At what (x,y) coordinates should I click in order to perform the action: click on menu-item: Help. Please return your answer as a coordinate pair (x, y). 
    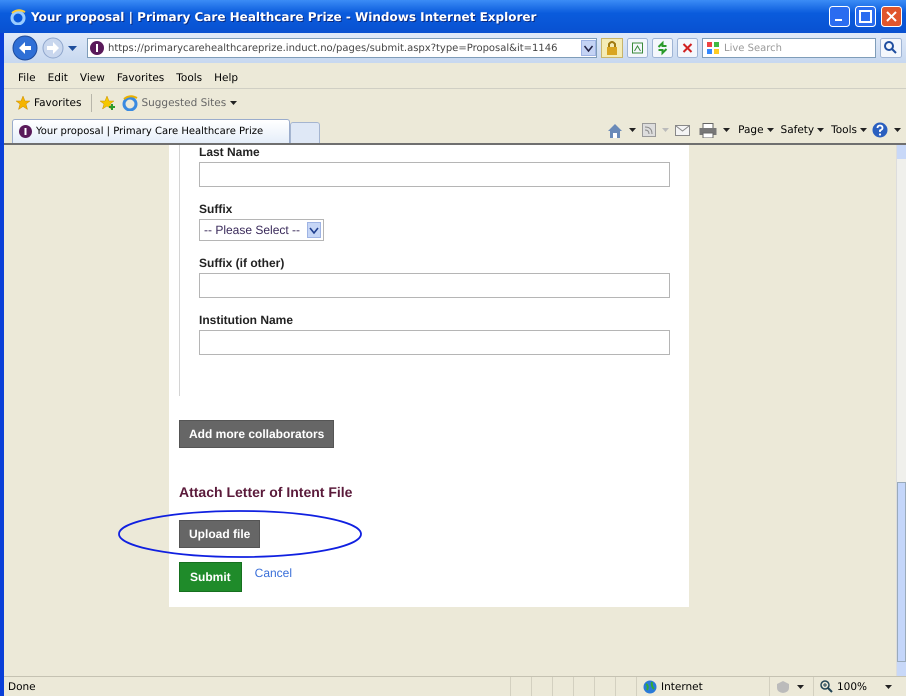
    Looking at the image, I should click on (229, 78).